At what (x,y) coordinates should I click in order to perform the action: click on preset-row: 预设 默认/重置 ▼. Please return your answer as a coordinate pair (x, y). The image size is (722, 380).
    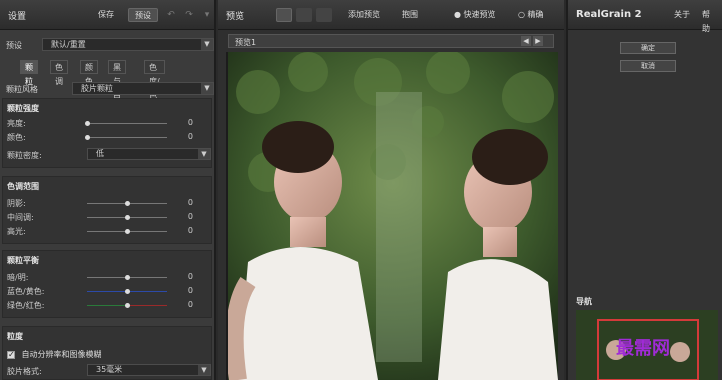
    Looking at the image, I should click on (110, 45).